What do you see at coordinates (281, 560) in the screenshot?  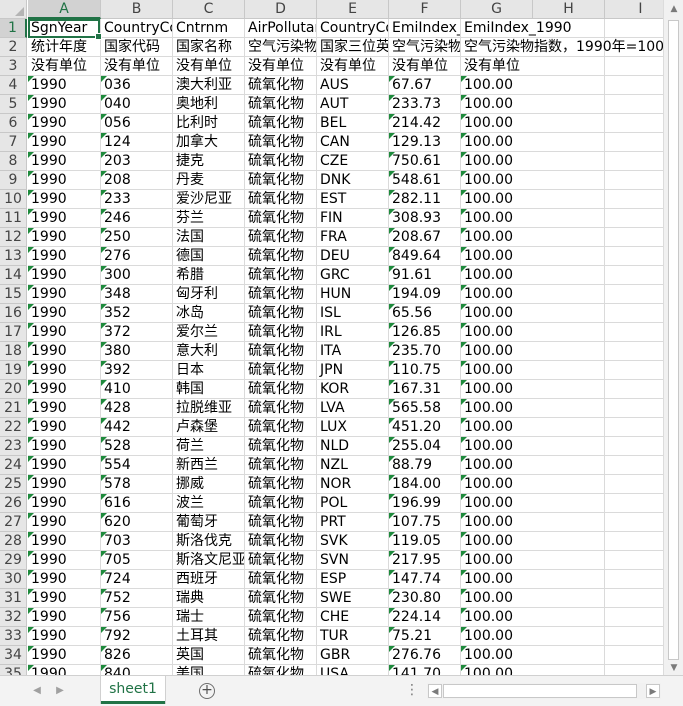 I see `cell-d29: 硫氧化物` at bounding box center [281, 560].